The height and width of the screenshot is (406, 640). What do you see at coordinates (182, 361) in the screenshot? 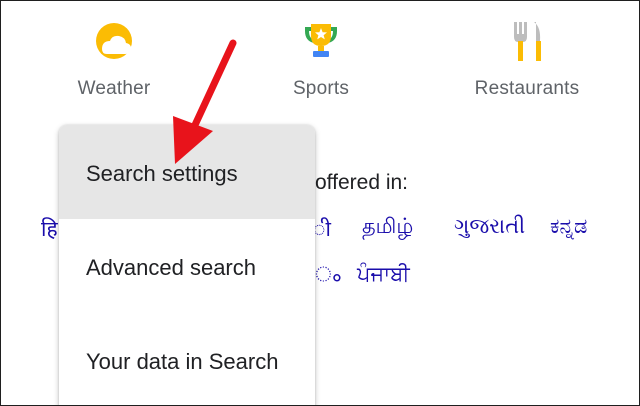
I see `menu-item-label: Your data in Search` at bounding box center [182, 361].